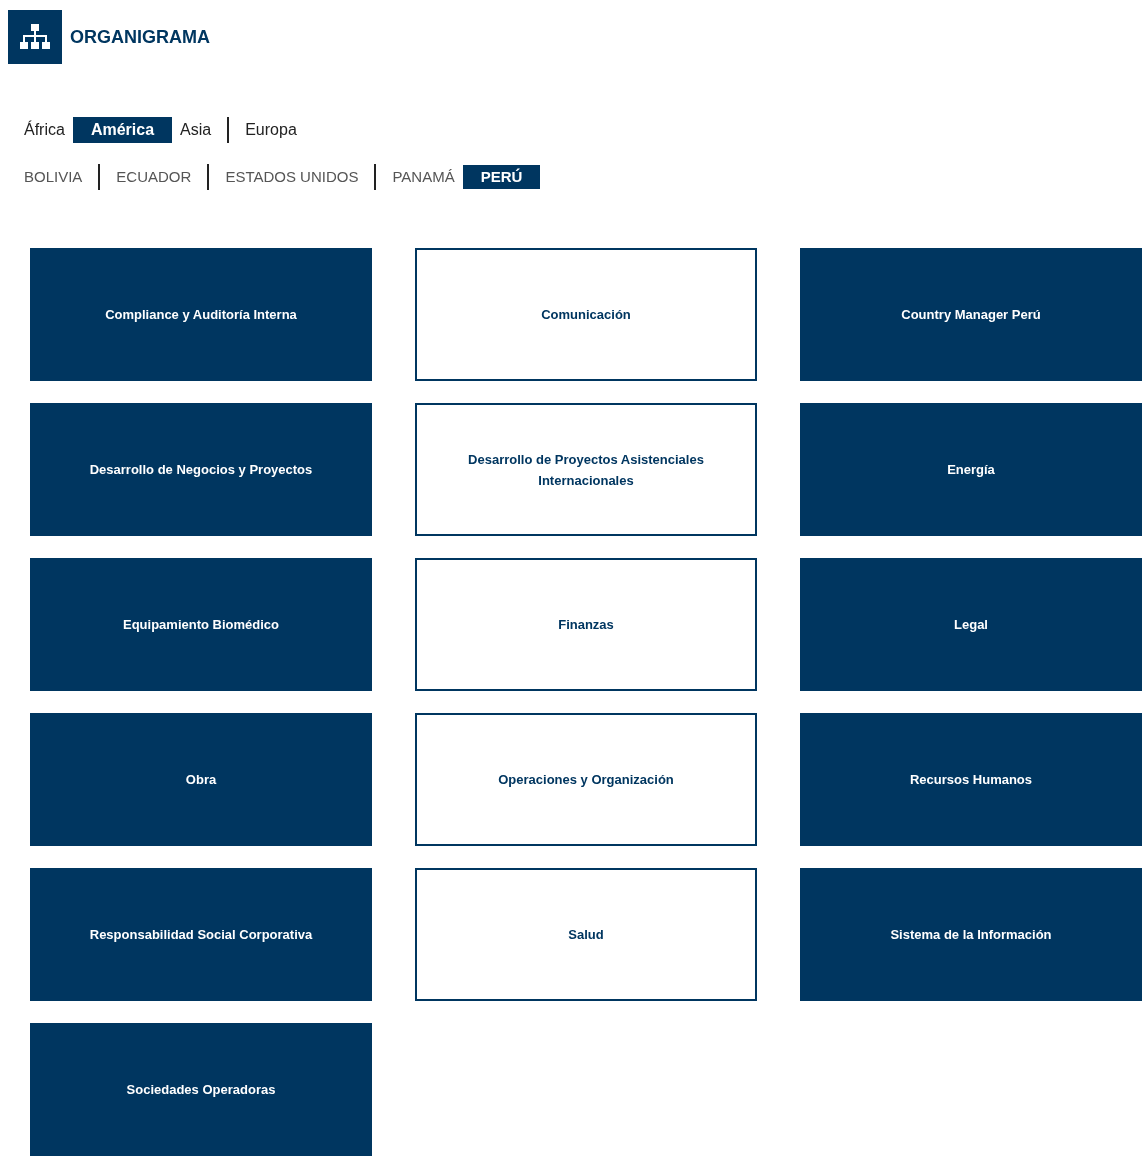 The width and height of the screenshot is (1146, 1156). I want to click on page-title: ORGANIGRAMA, so click(140, 37).